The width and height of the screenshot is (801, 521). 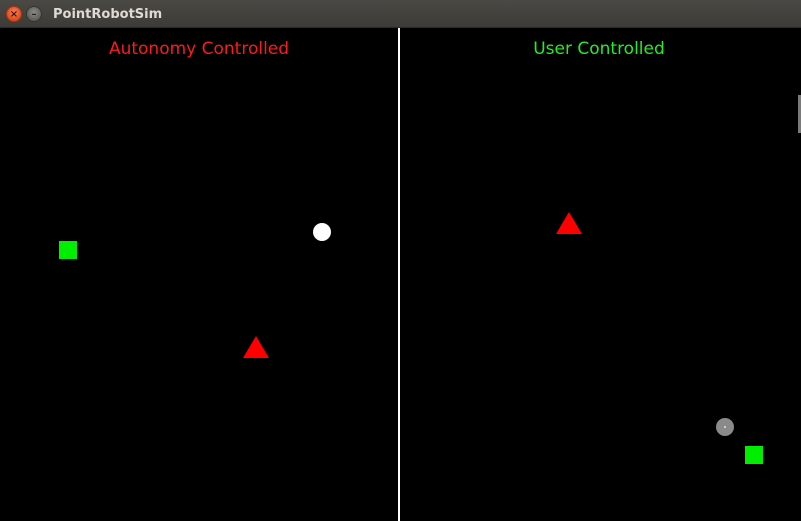 I want to click on user-obstacle-icon, so click(x=569, y=223).